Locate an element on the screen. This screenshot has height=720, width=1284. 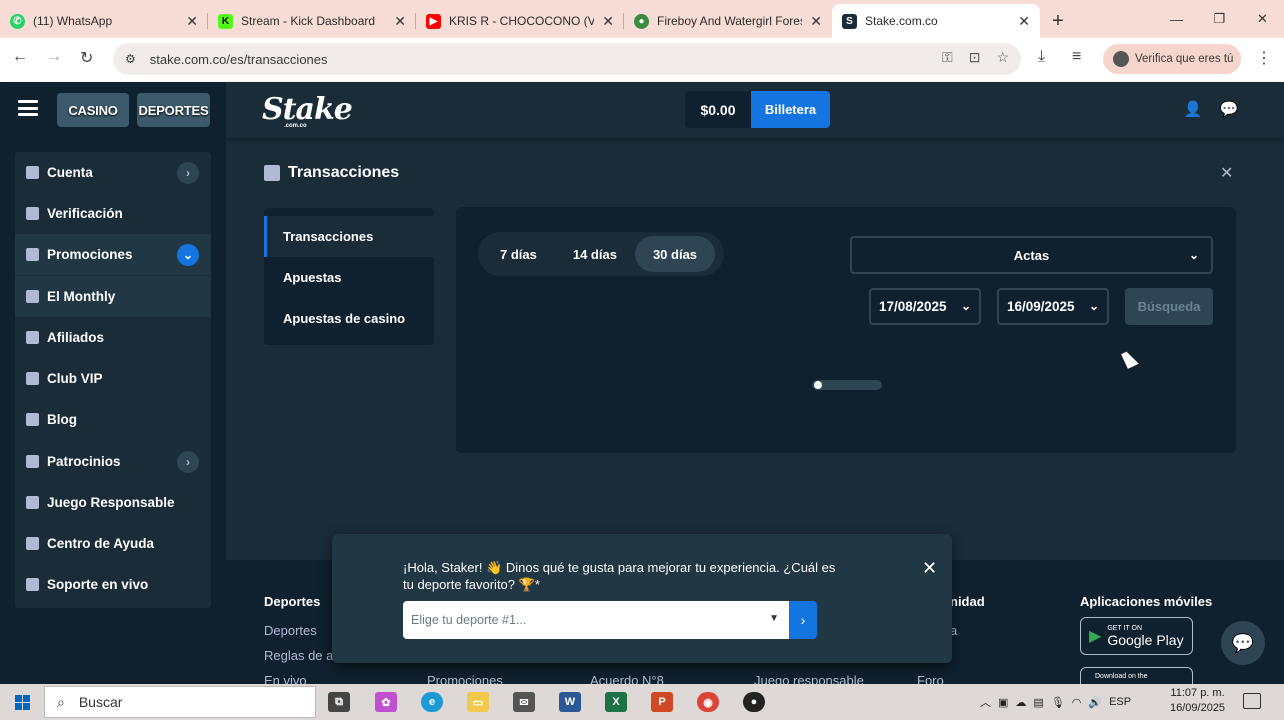
sidebar-item-patrocinios: Patrocinios › is located at coordinates (113, 461).